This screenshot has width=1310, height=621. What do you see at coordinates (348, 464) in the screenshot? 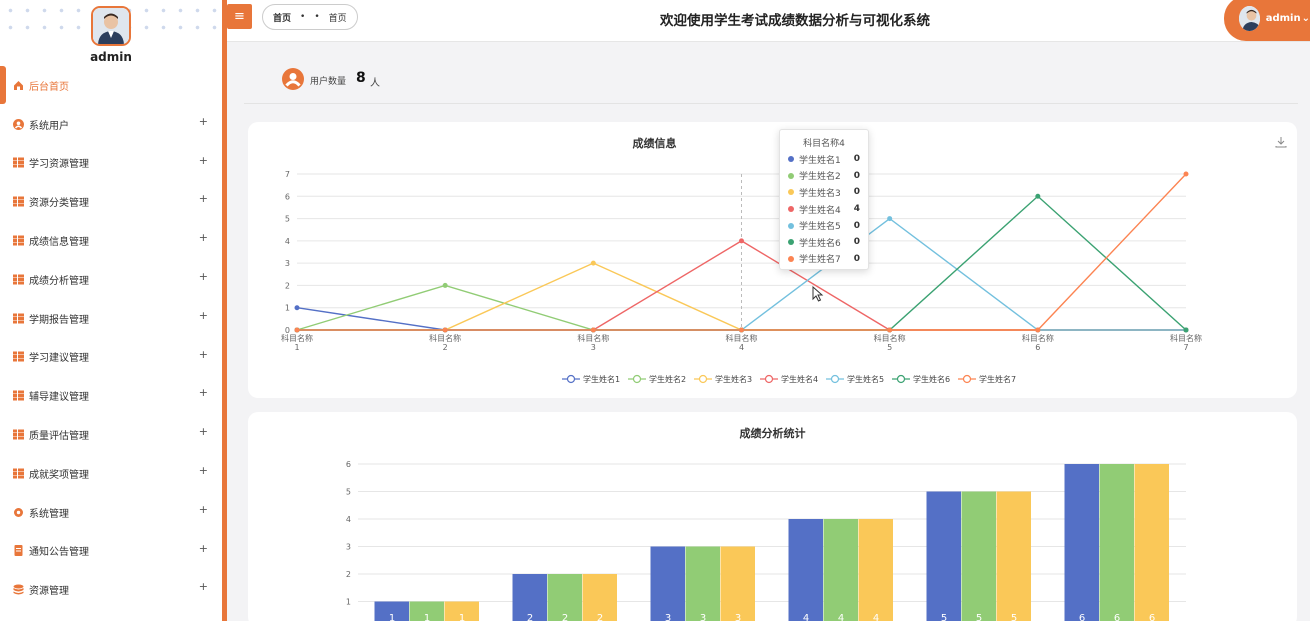
I see `y-tick-label: 6` at bounding box center [348, 464].